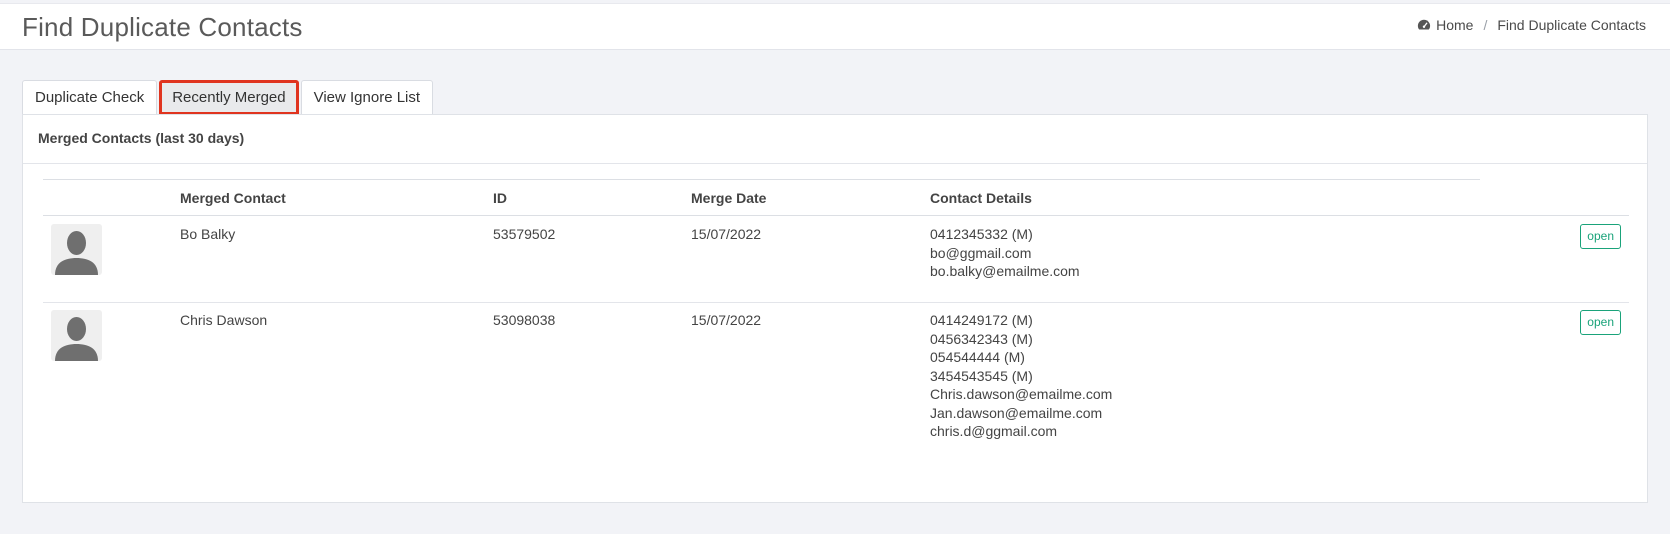 The width and height of the screenshot is (1670, 534). What do you see at coordinates (981, 198) in the screenshot?
I see `column-header-contact-details: Contact Details` at bounding box center [981, 198].